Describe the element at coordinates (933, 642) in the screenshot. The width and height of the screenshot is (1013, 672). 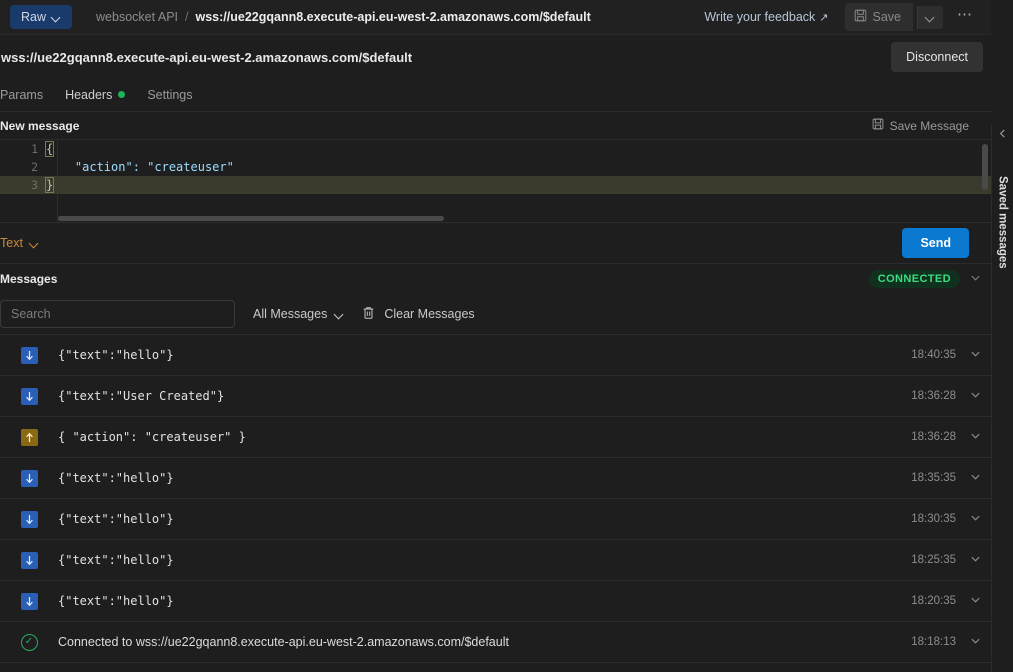
I see `message-timestamp: 18:18:13` at that location.